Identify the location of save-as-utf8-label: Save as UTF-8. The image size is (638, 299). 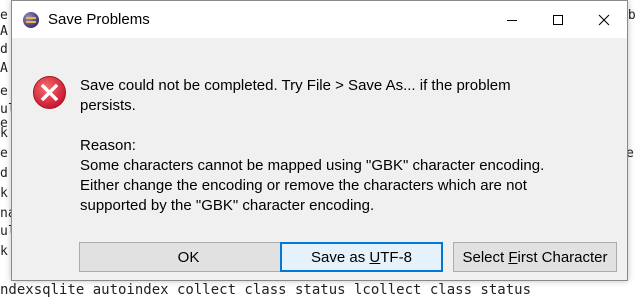
(361, 257).